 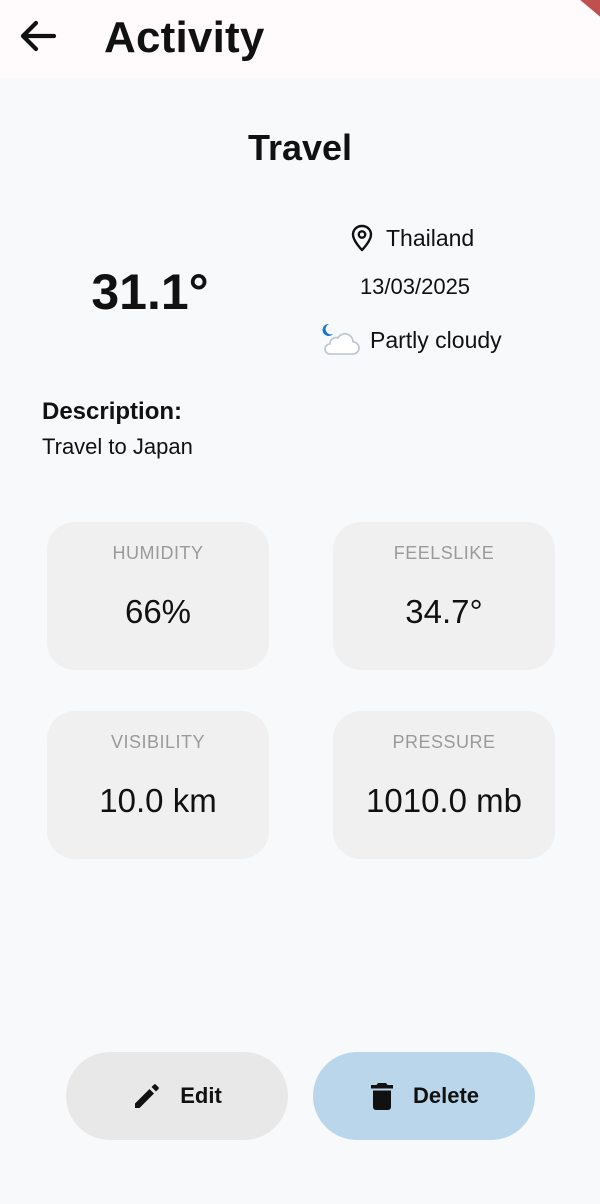 What do you see at coordinates (177, 1096) in the screenshot?
I see `edit-button: Edit` at bounding box center [177, 1096].